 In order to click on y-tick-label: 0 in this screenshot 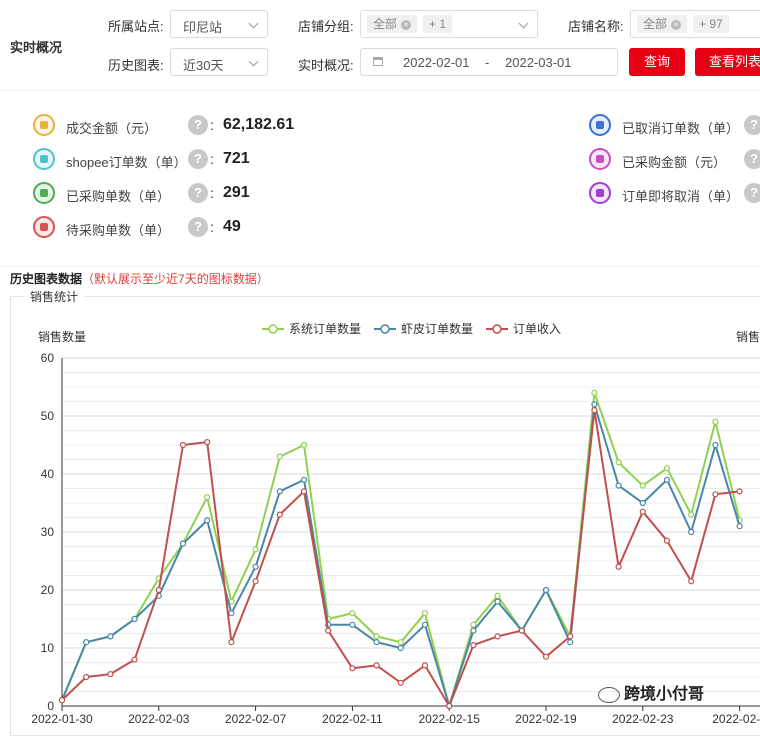, I will do `click(50, 706)`.